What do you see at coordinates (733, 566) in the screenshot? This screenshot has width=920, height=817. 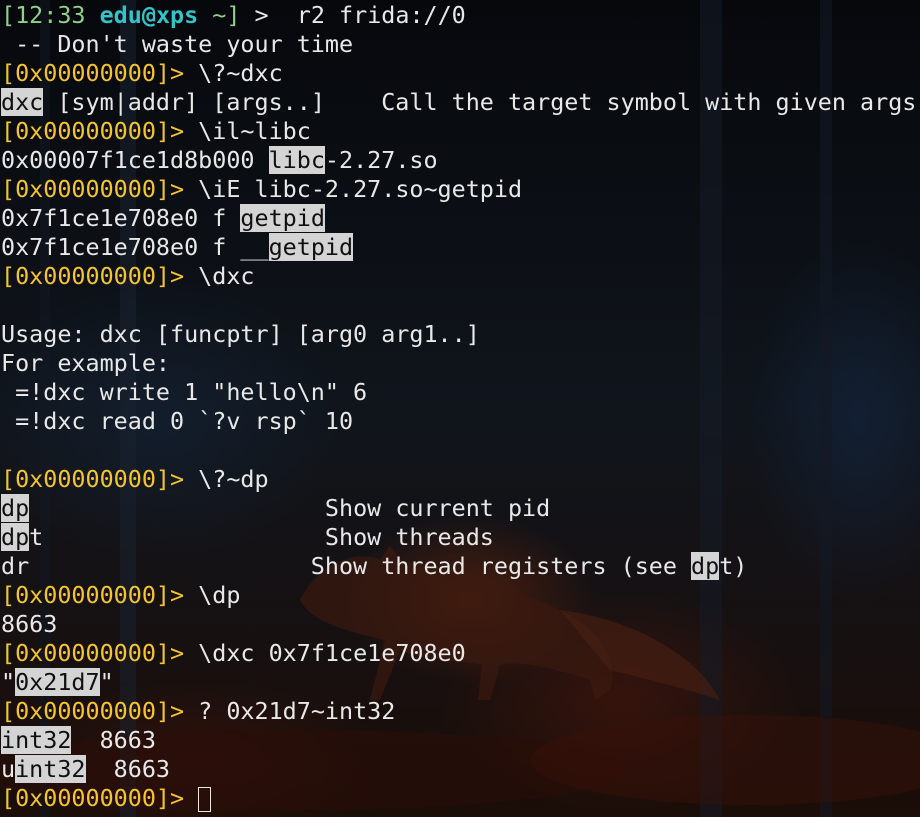 I see `output-text: t)` at bounding box center [733, 566].